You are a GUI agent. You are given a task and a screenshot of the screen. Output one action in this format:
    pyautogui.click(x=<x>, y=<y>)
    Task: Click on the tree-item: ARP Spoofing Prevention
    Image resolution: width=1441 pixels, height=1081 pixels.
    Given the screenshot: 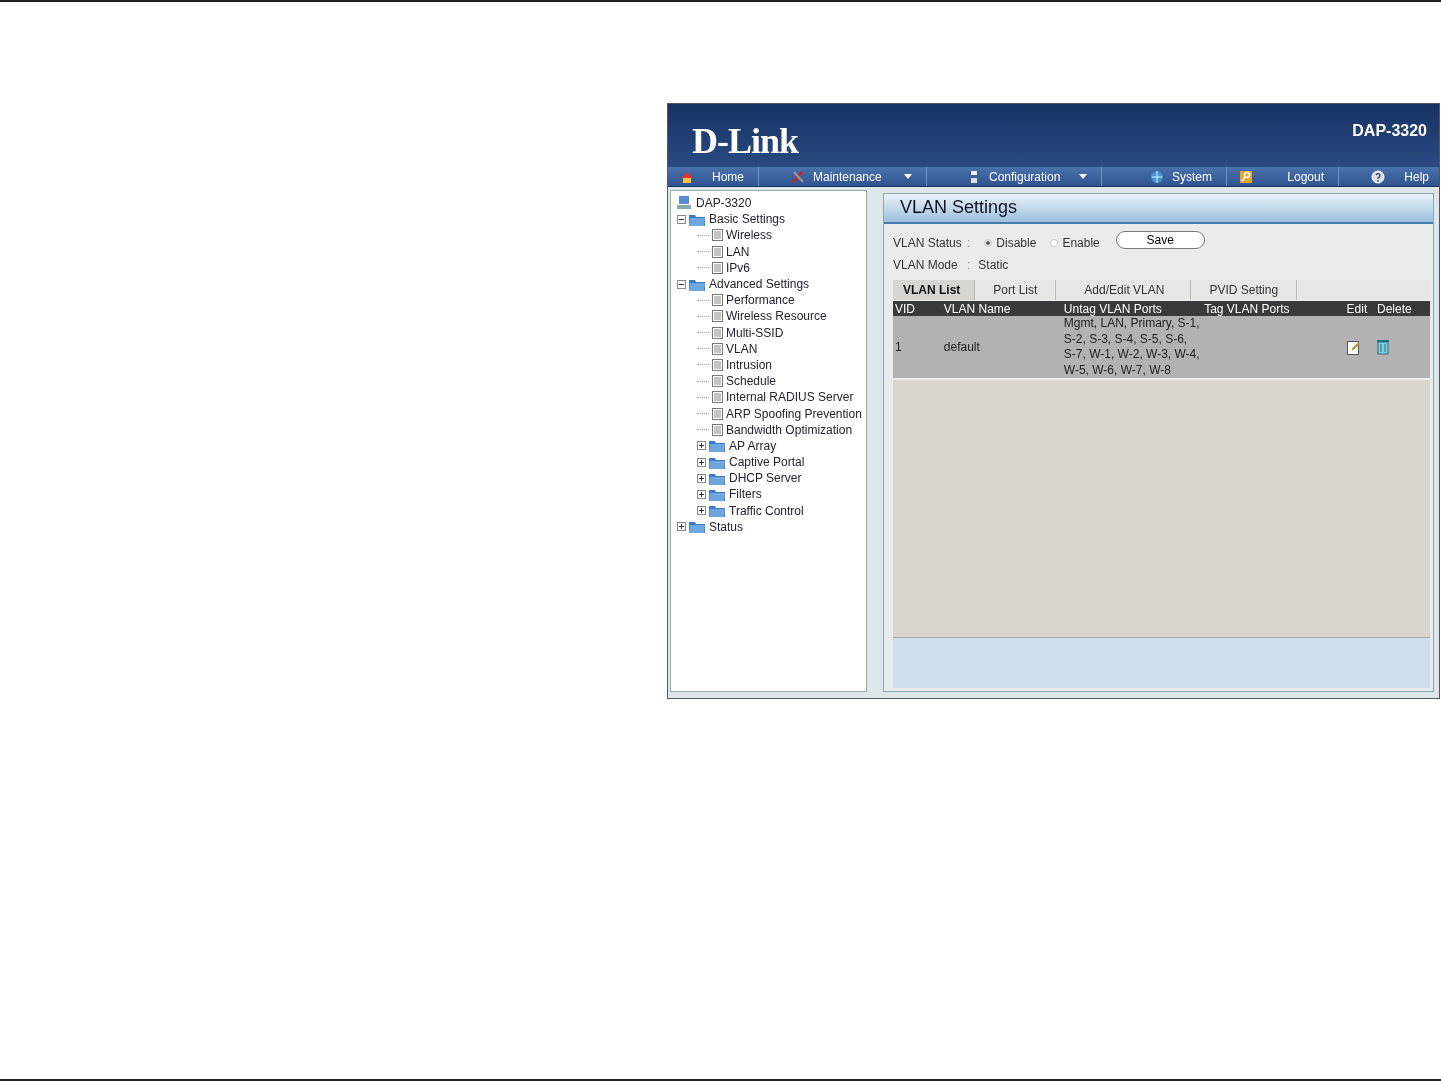 What is the action you would take?
    pyautogui.click(x=794, y=413)
    